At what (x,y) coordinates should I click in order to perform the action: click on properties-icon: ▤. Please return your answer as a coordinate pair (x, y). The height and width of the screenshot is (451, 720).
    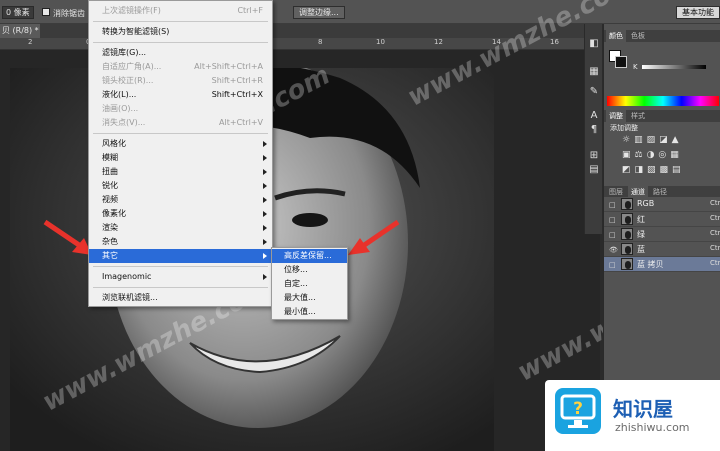
    Looking at the image, I should click on (594, 169).